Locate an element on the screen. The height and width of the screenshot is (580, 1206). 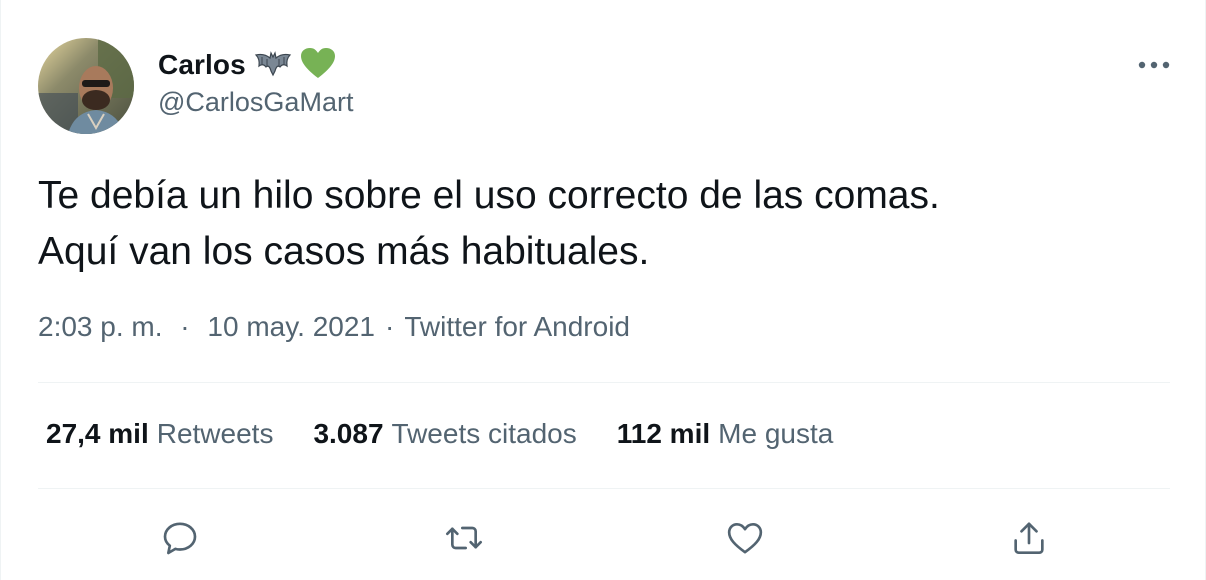
retweet-button is located at coordinates (464, 538).